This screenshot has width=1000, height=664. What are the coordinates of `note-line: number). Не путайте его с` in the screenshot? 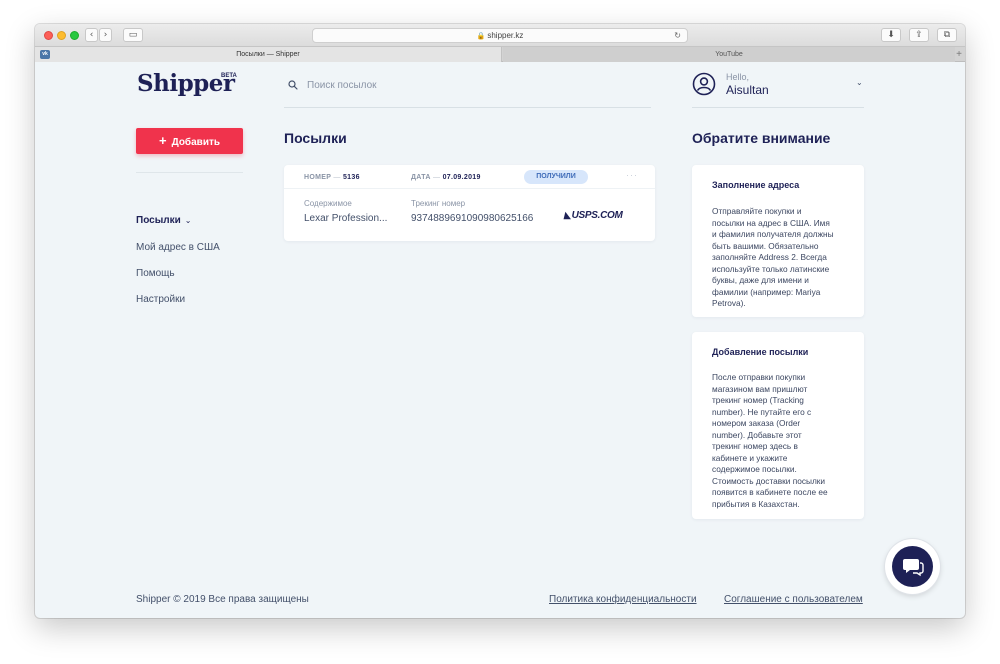 It's located at (762, 411).